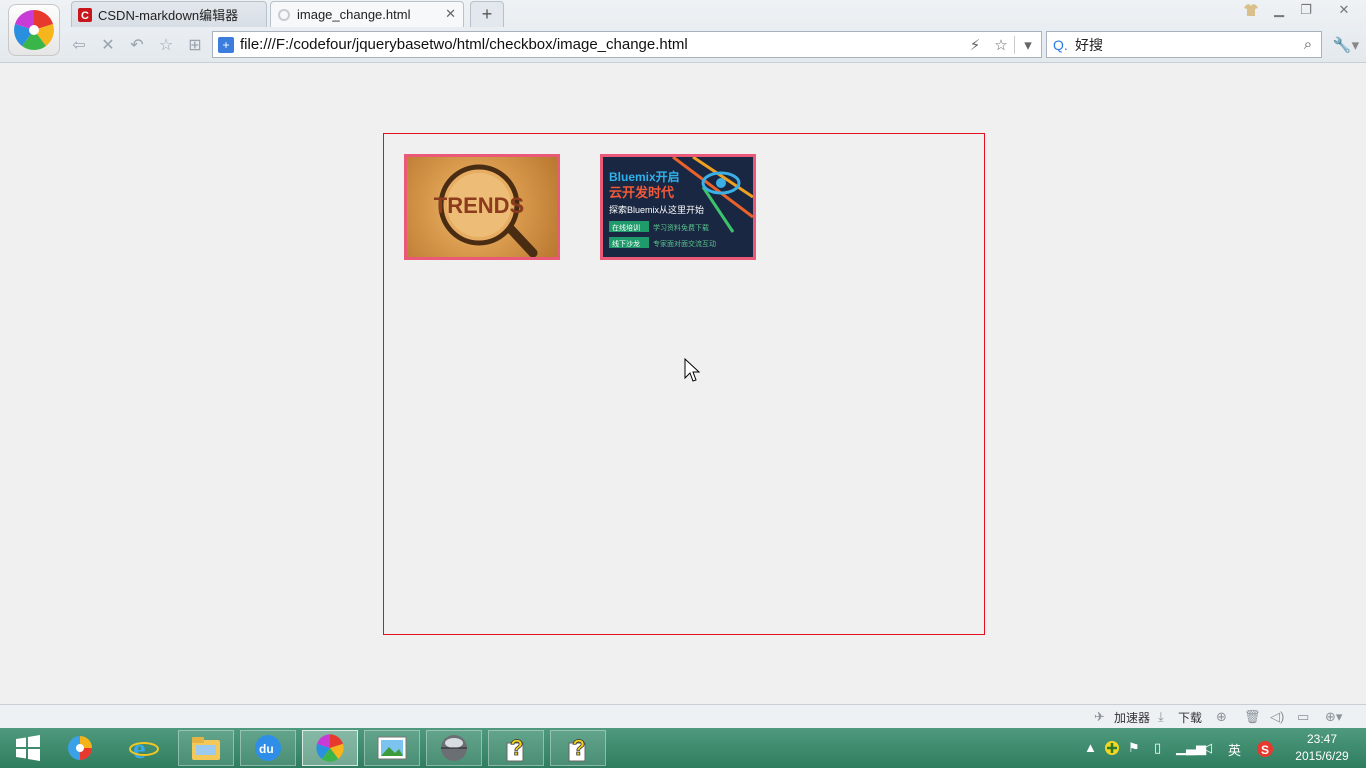 This screenshot has height=768, width=1366. I want to click on download-icon: ⤓, so click(1161, 716).